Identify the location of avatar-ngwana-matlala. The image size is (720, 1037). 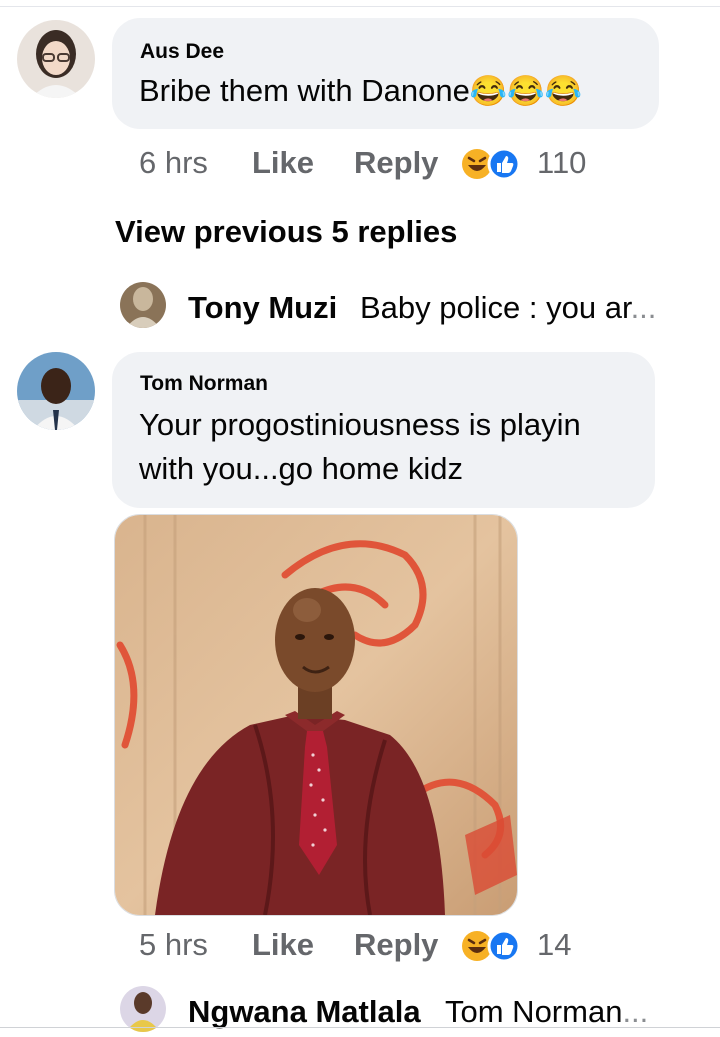
(143, 1009).